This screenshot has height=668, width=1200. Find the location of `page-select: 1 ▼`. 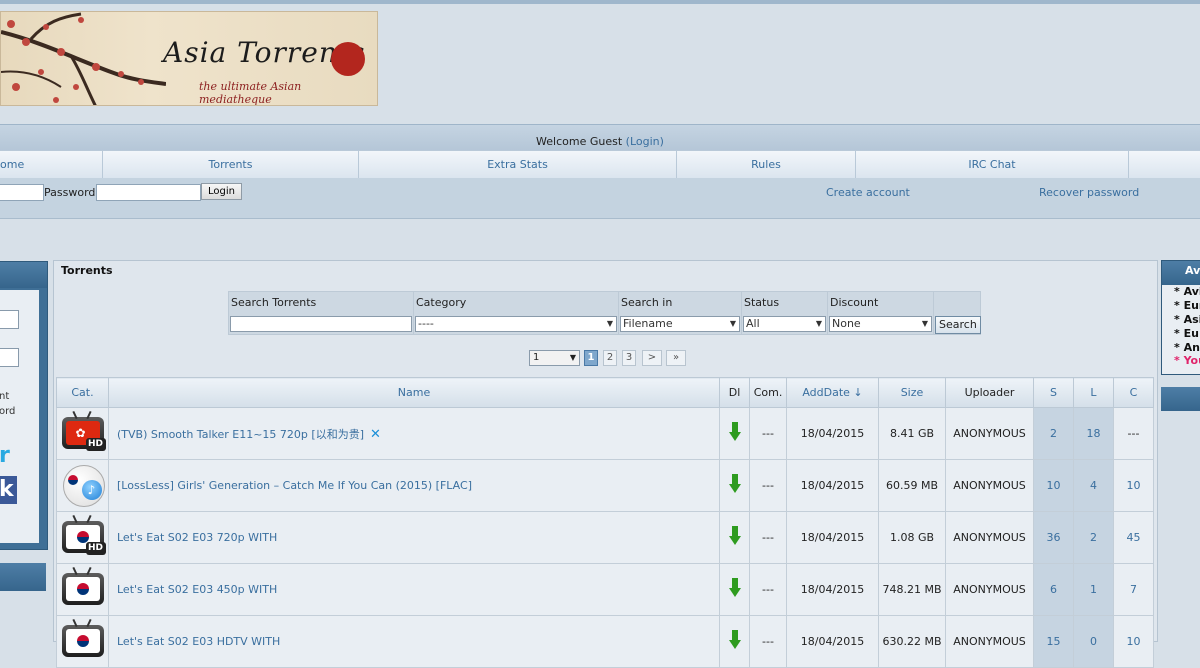

page-select: 1 ▼ is located at coordinates (554, 358).